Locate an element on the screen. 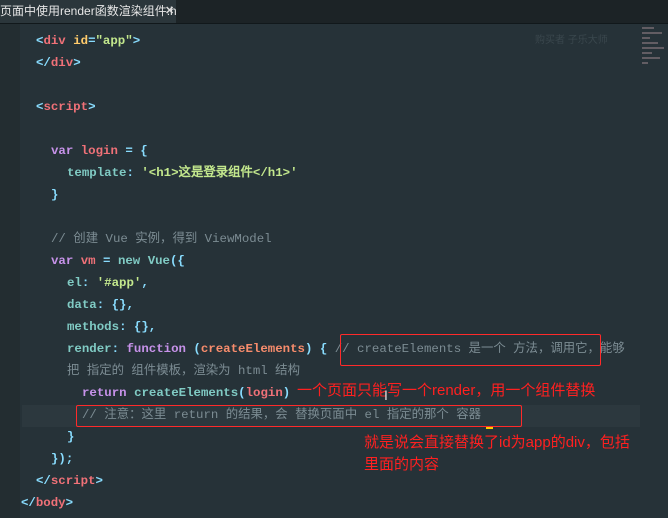  close-icon: ✕ is located at coordinates (169, 11).